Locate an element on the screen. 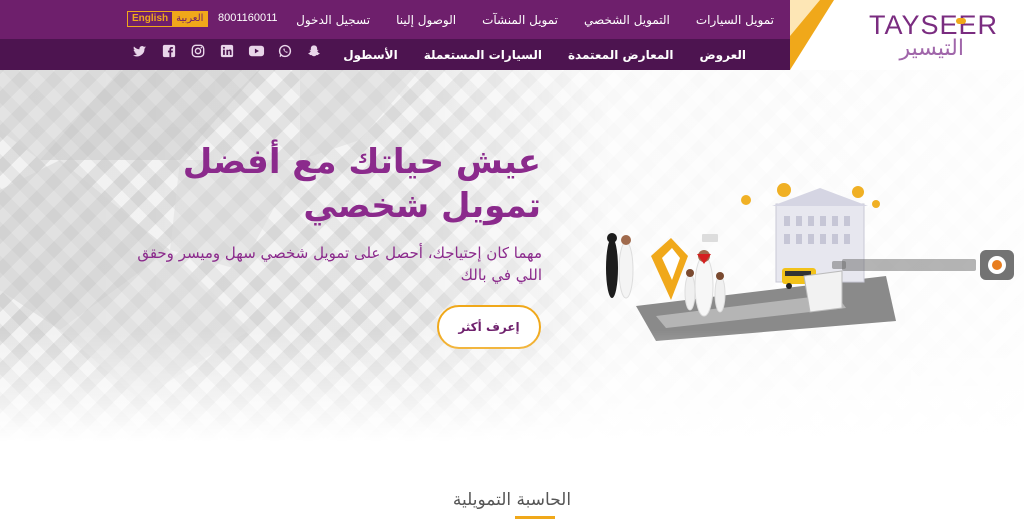  language-switcher: English العربية is located at coordinates (168, 19).